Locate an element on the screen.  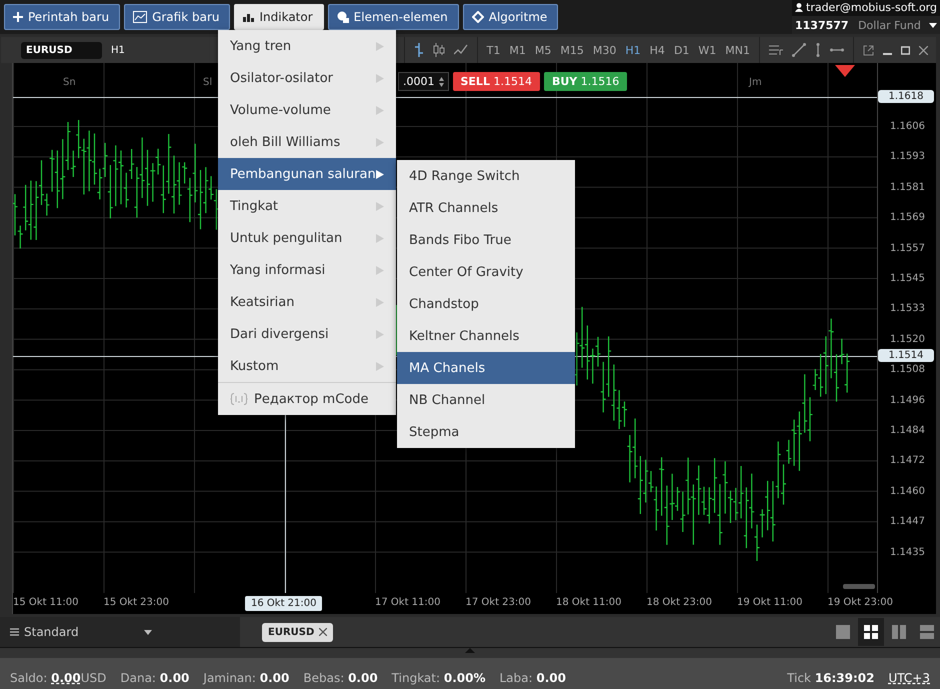
menu-item: 4D Range Switch is located at coordinates (486, 176).